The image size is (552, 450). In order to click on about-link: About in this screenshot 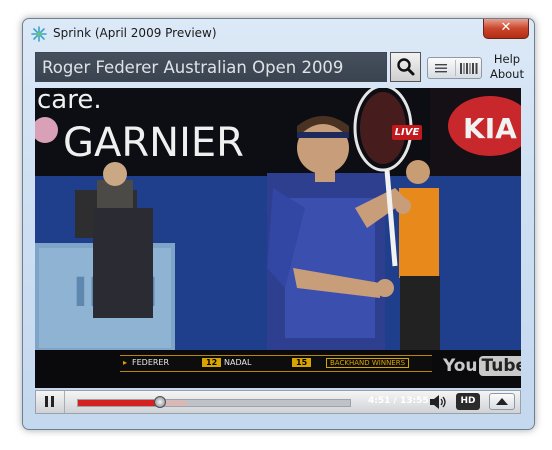, I will do `click(507, 74)`.